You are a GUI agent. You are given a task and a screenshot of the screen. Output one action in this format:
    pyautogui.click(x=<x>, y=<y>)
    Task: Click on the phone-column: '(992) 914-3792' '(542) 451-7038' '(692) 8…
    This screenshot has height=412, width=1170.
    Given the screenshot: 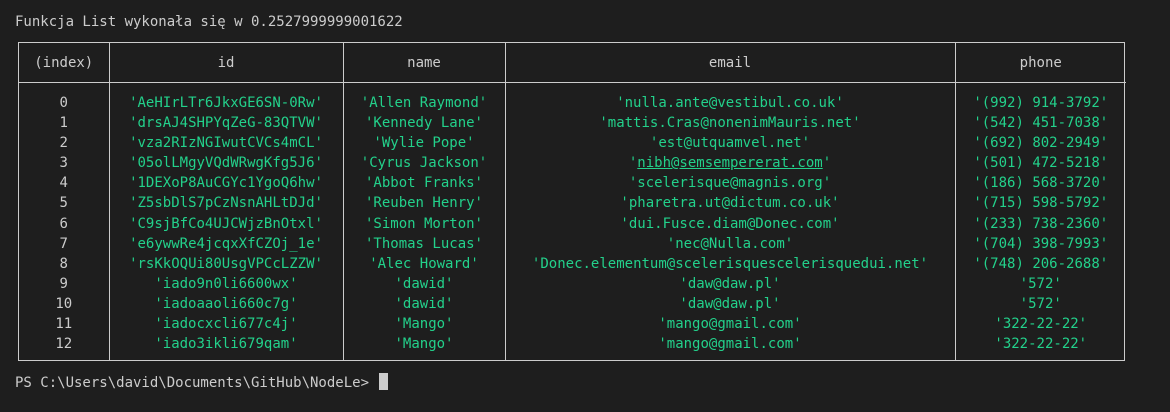 What is the action you would take?
    pyautogui.click(x=1040, y=221)
    